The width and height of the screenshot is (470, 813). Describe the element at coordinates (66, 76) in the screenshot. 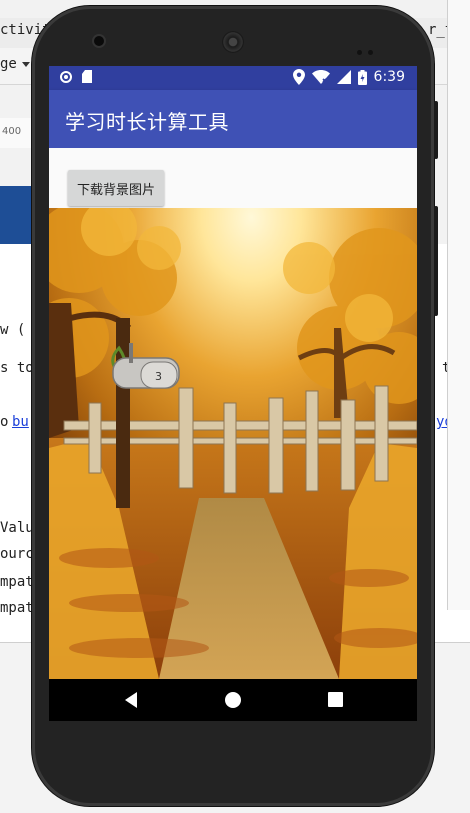

I see `circle-icon` at that location.